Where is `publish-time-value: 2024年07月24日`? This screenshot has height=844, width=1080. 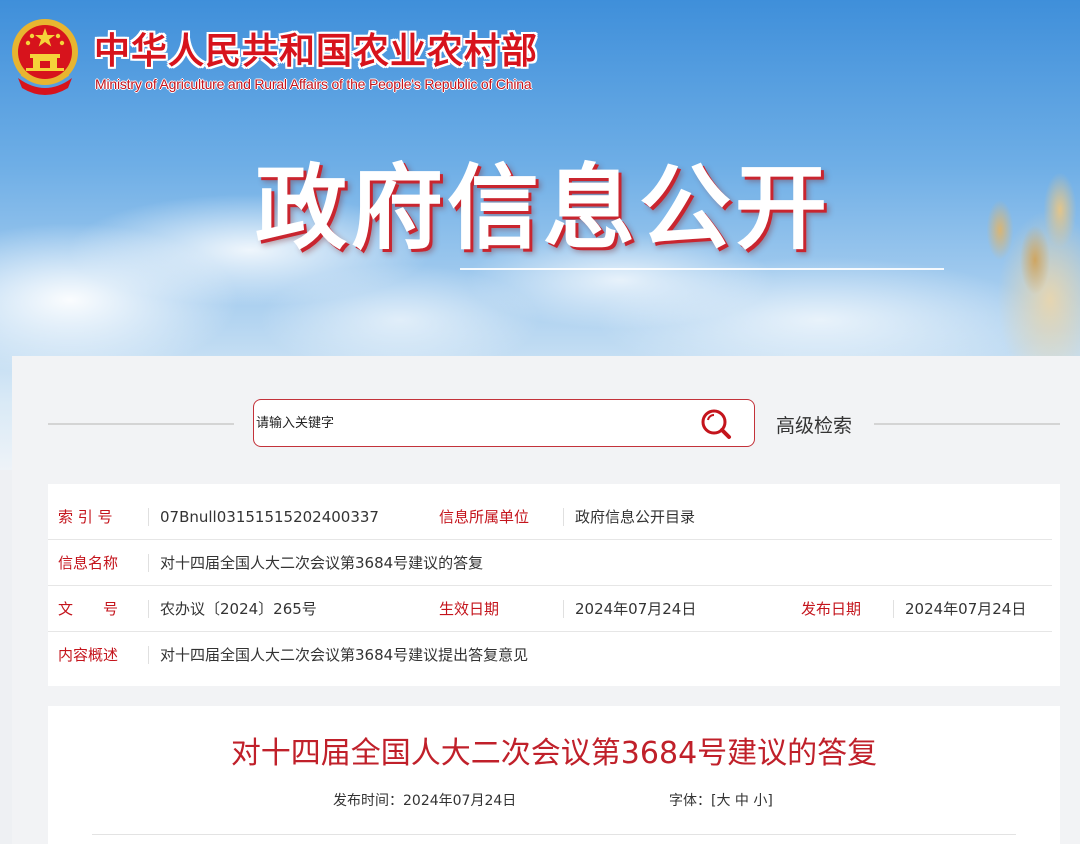
publish-time-value: 2024年07月24日 is located at coordinates (460, 801).